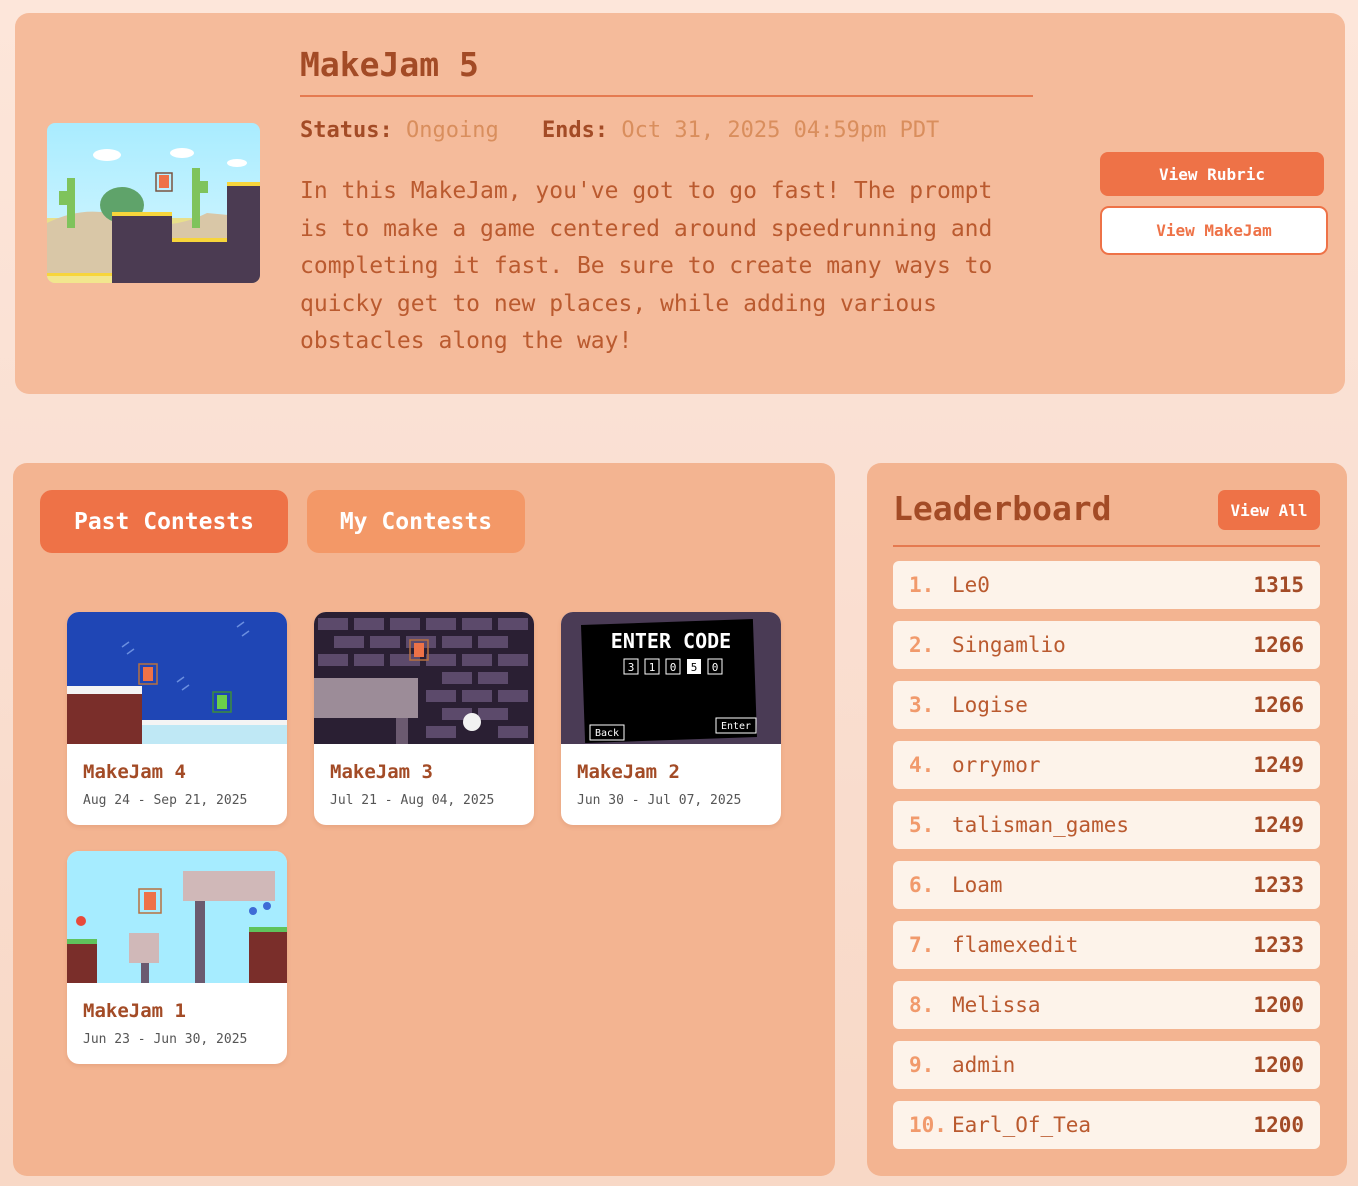 The image size is (1358, 1186). What do you see at coordinates (346, 130) in the screenshot?
I see `status-label: Status:` at bounding box center [346, 130].